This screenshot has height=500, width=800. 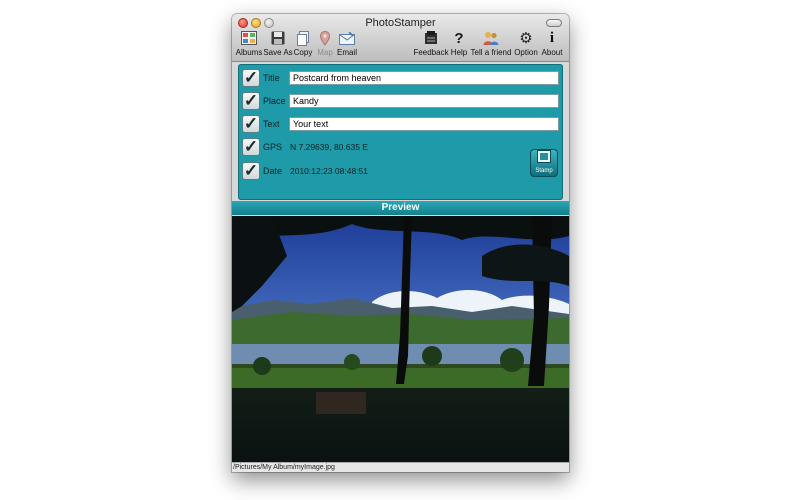 What do you see at coordinates (251, 171) in the screenshot?
I see `date-checkbox: ✓` at bounding box center [251, 171].